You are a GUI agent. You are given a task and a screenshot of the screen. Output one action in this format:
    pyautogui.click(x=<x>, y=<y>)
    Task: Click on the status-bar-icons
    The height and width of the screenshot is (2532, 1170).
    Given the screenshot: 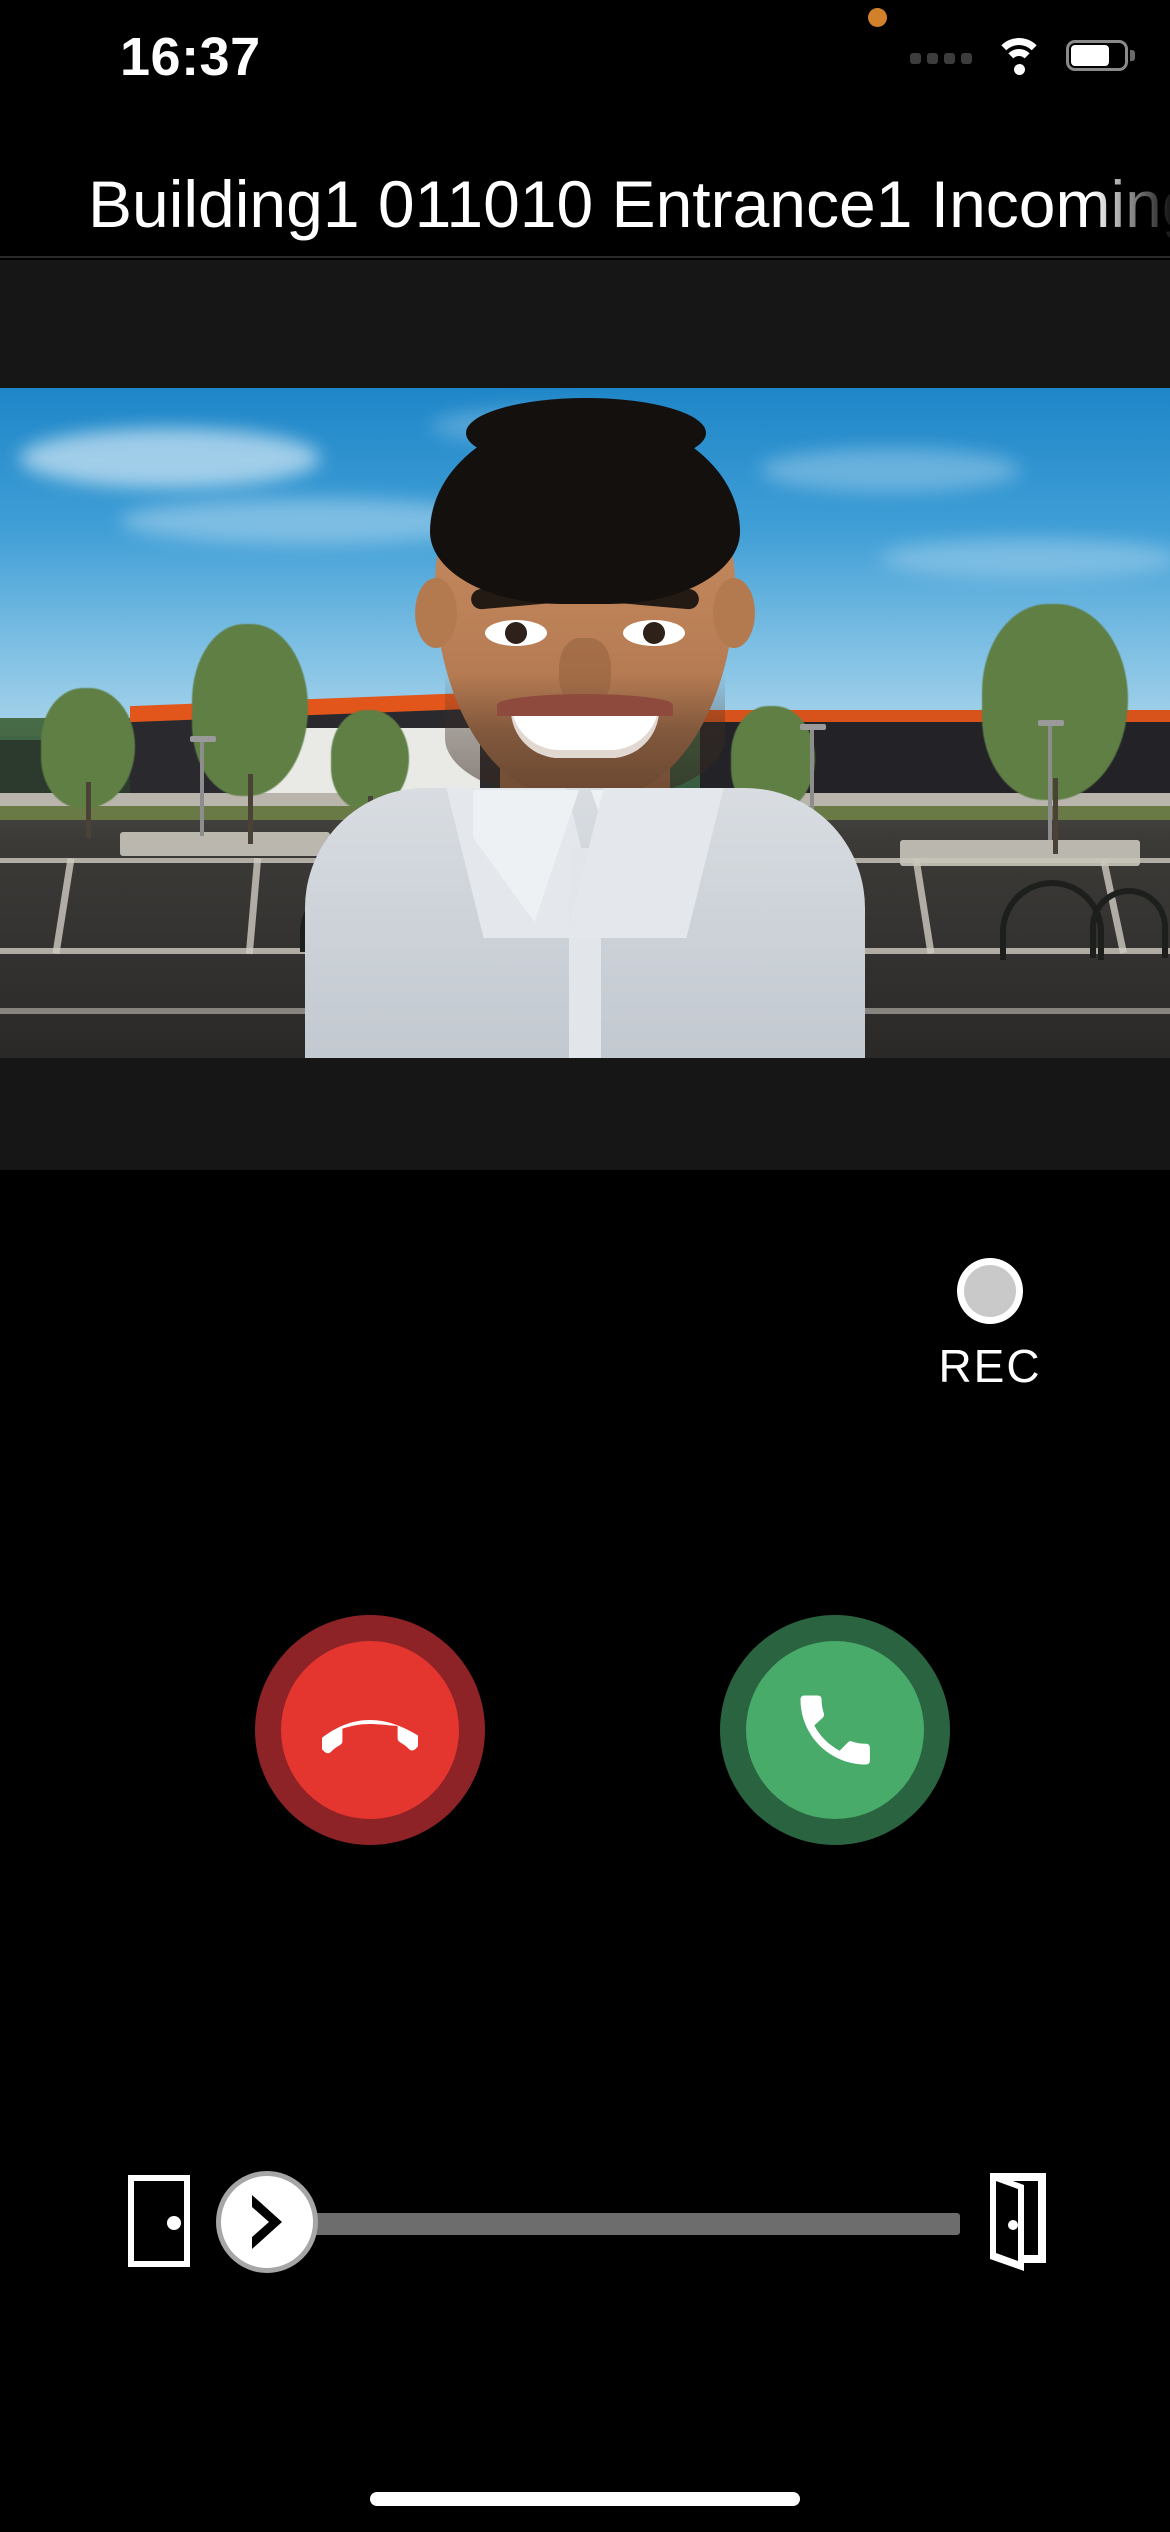 What is the action you would take?
    pyautogui.click(x=1022, y=55)
    